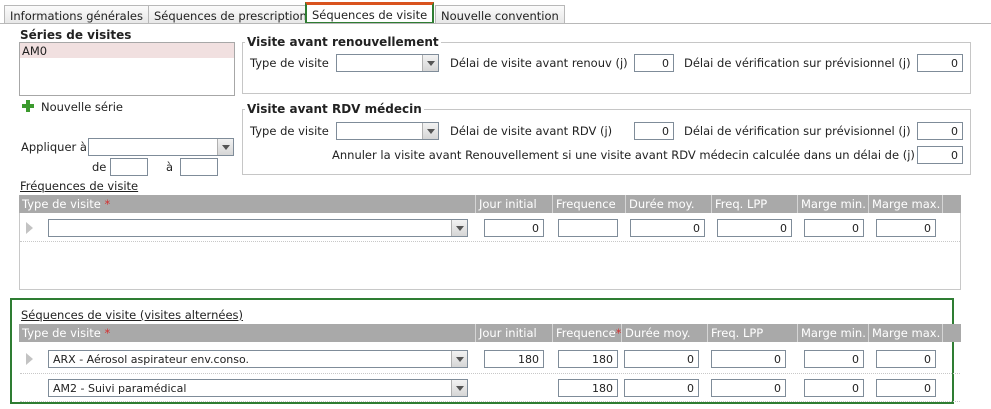 This screenshot has height=409, width=991. Describe the element at coordinates (289, 131) in the screenshot. I see `rdv-type-label: Type de visite` at that location.